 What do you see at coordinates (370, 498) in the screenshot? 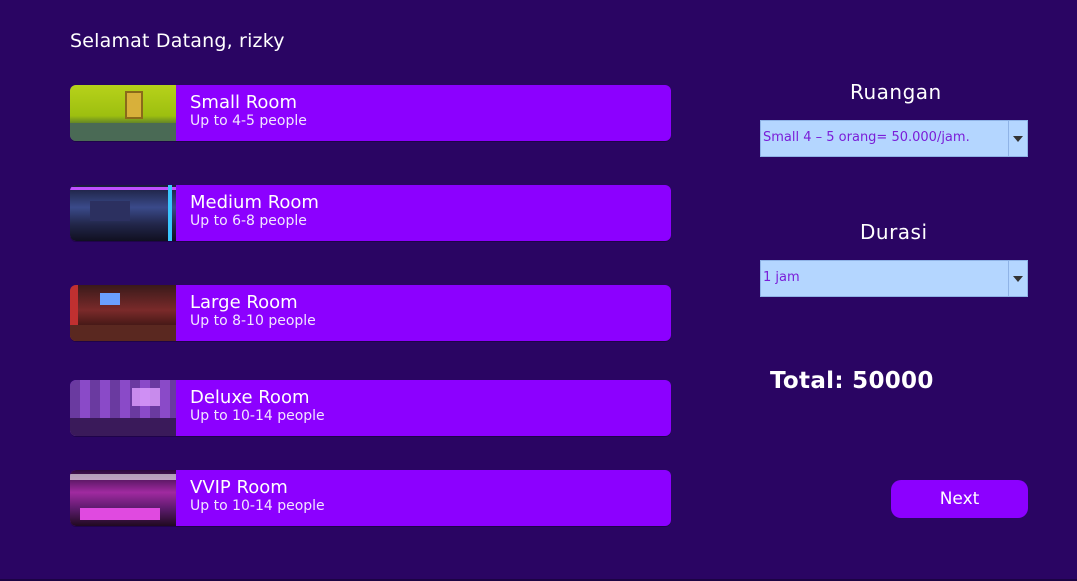
I see `room-card-vvip: VVIP Room Up to 10-14 people` at bounding box center [370, 498].